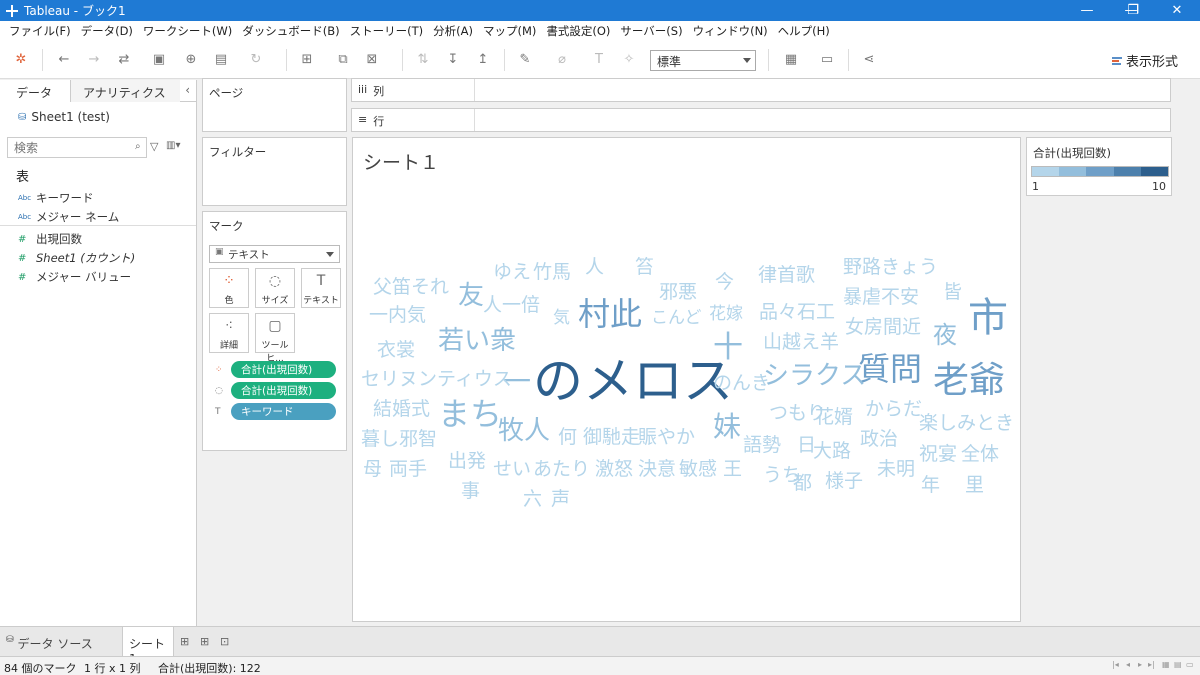 The height and width of the screenshot is (675, 1200). Describe the element at coordinates (980, 454) in the screenshot. I see `word-cloud-word: 全体` at that location.